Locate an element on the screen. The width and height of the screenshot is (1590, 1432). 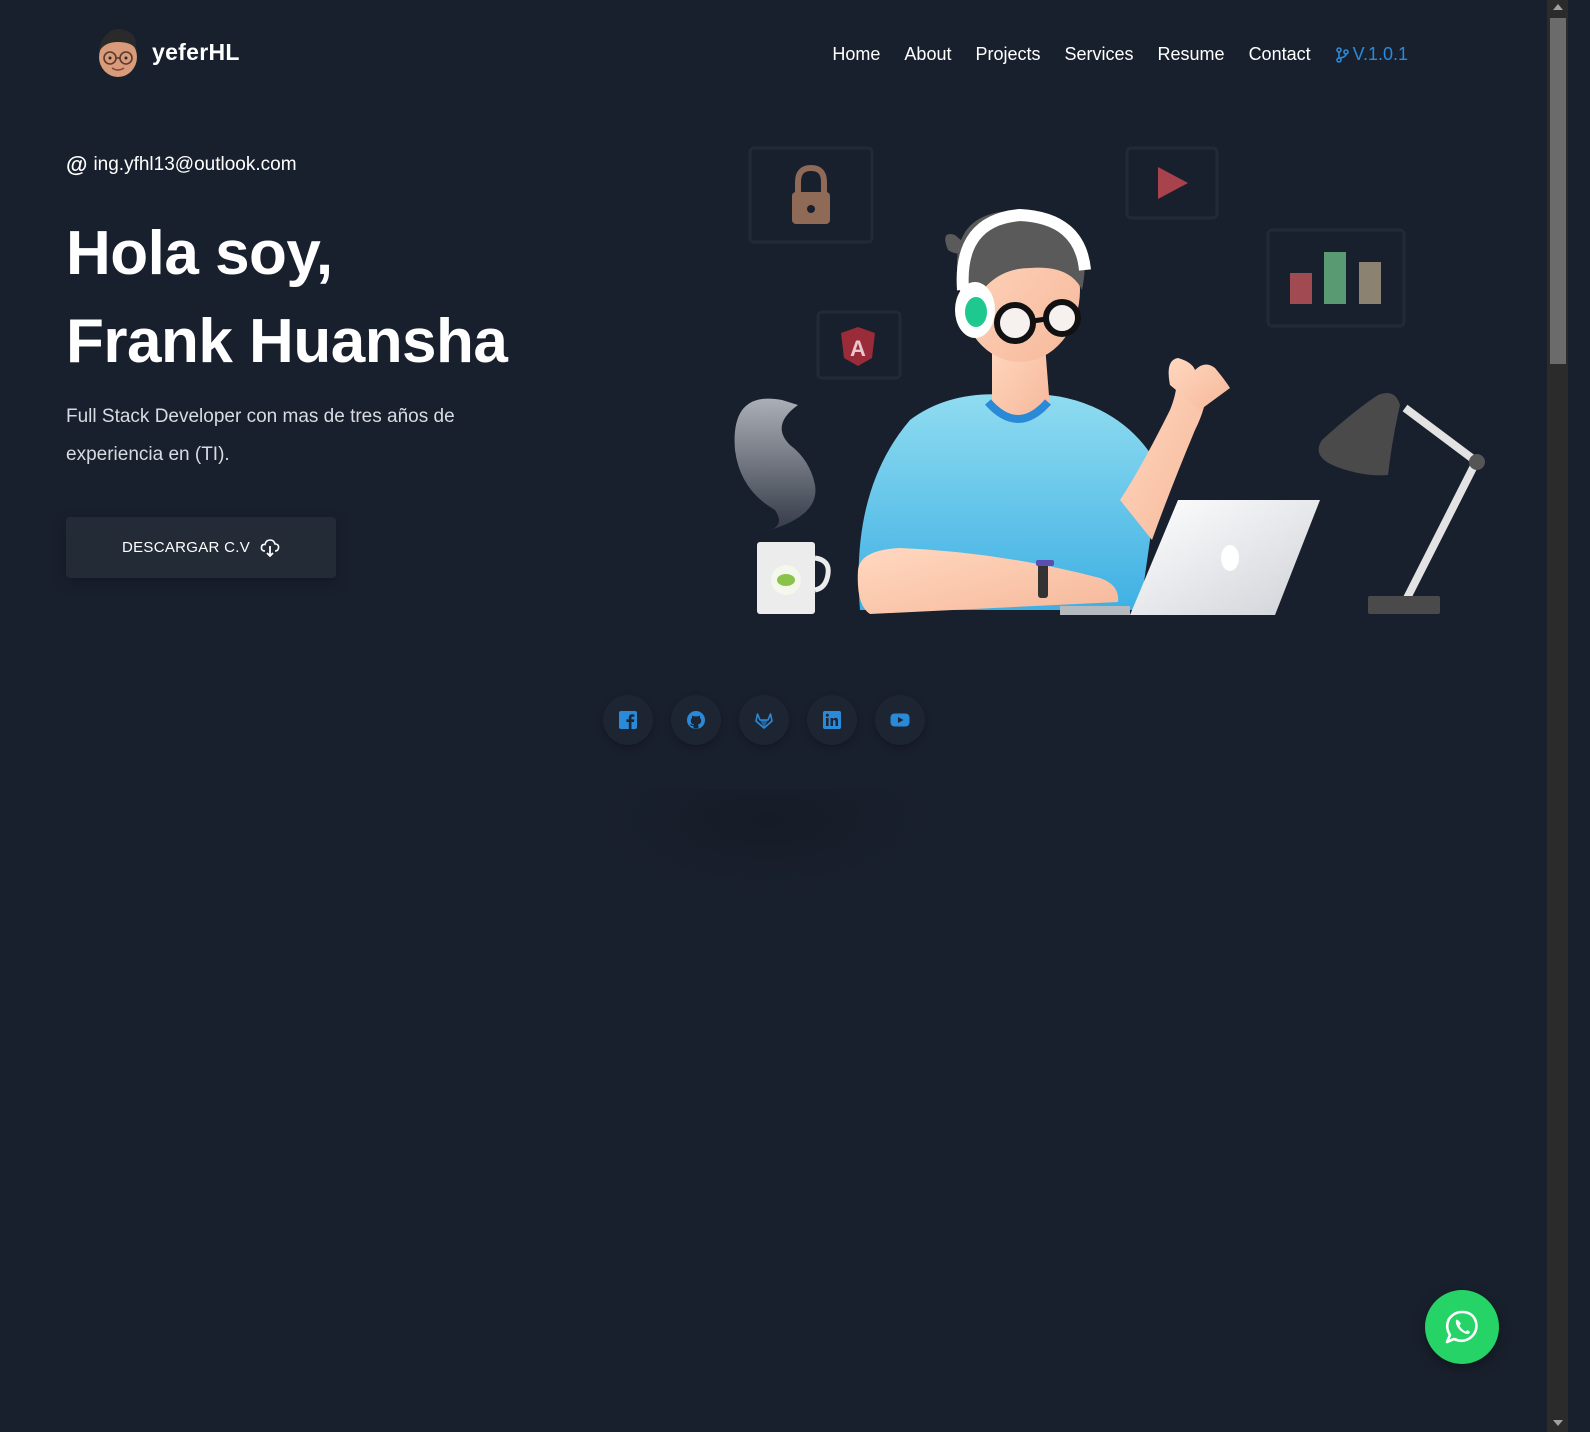
play-card is located at coordinates (1172, 183).